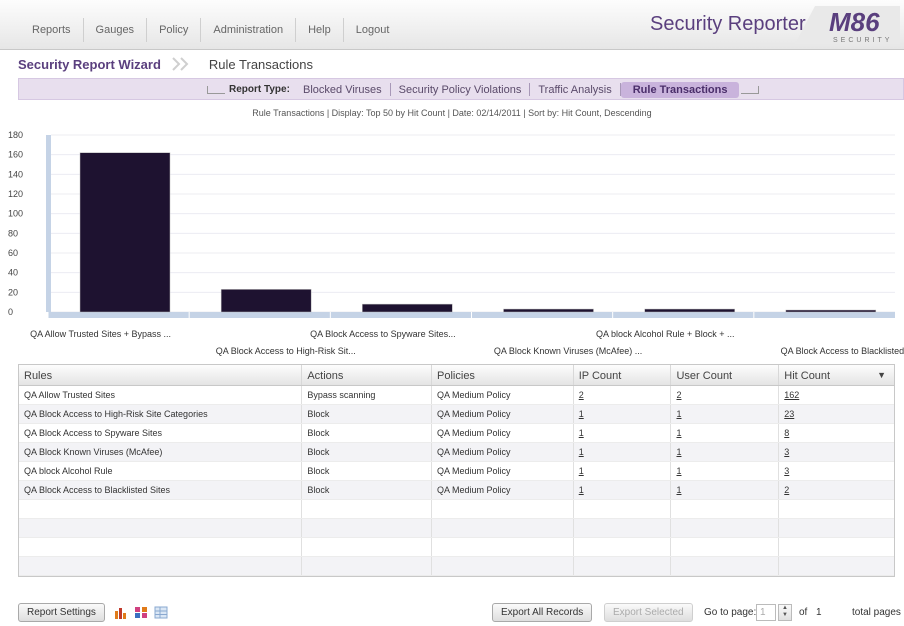 The width and height of the screenshot is (904, 626). Describe the element at coordinates (600, 376) in the screenshot. I see `column-header-label: IP Count` at that location.